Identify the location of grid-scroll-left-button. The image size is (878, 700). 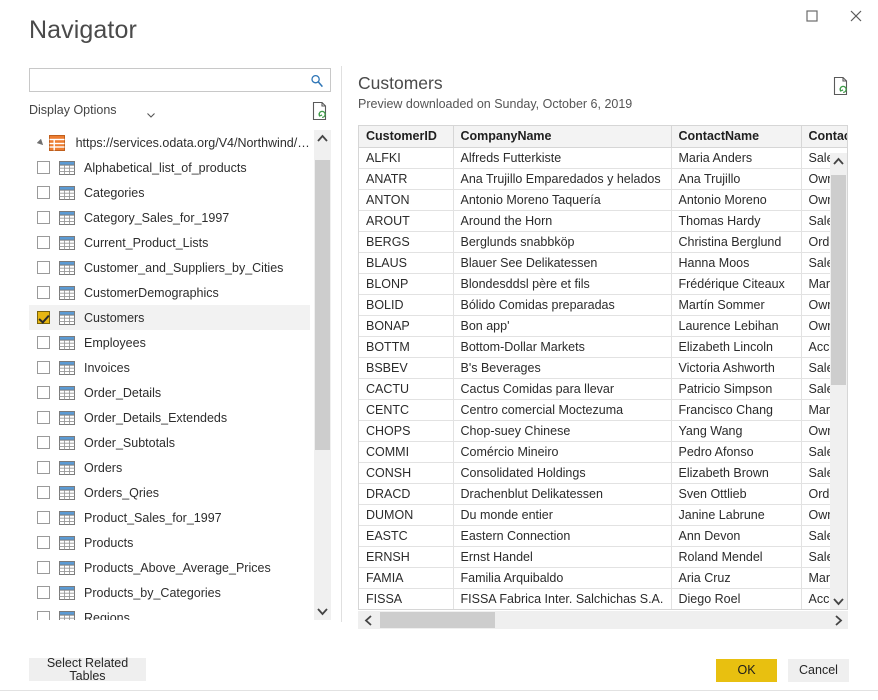
(368, 620).